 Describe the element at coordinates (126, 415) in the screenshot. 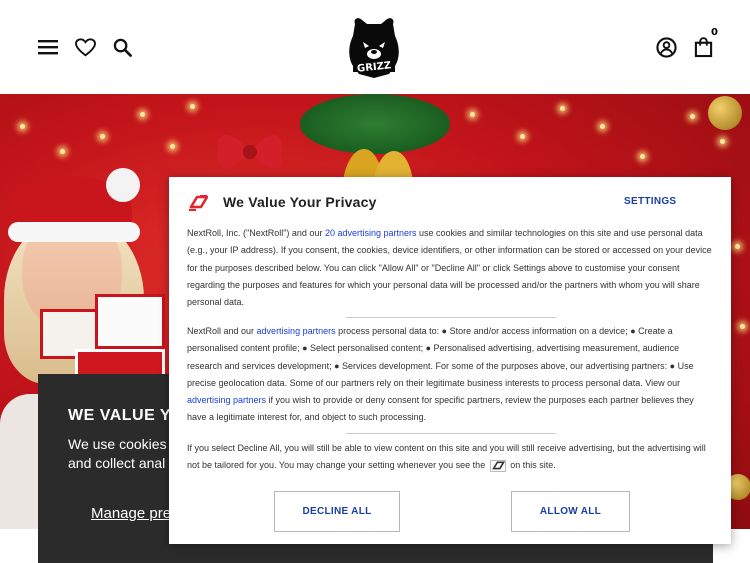

I see `cookie-banner-title: WE VALUE YO` at that location.